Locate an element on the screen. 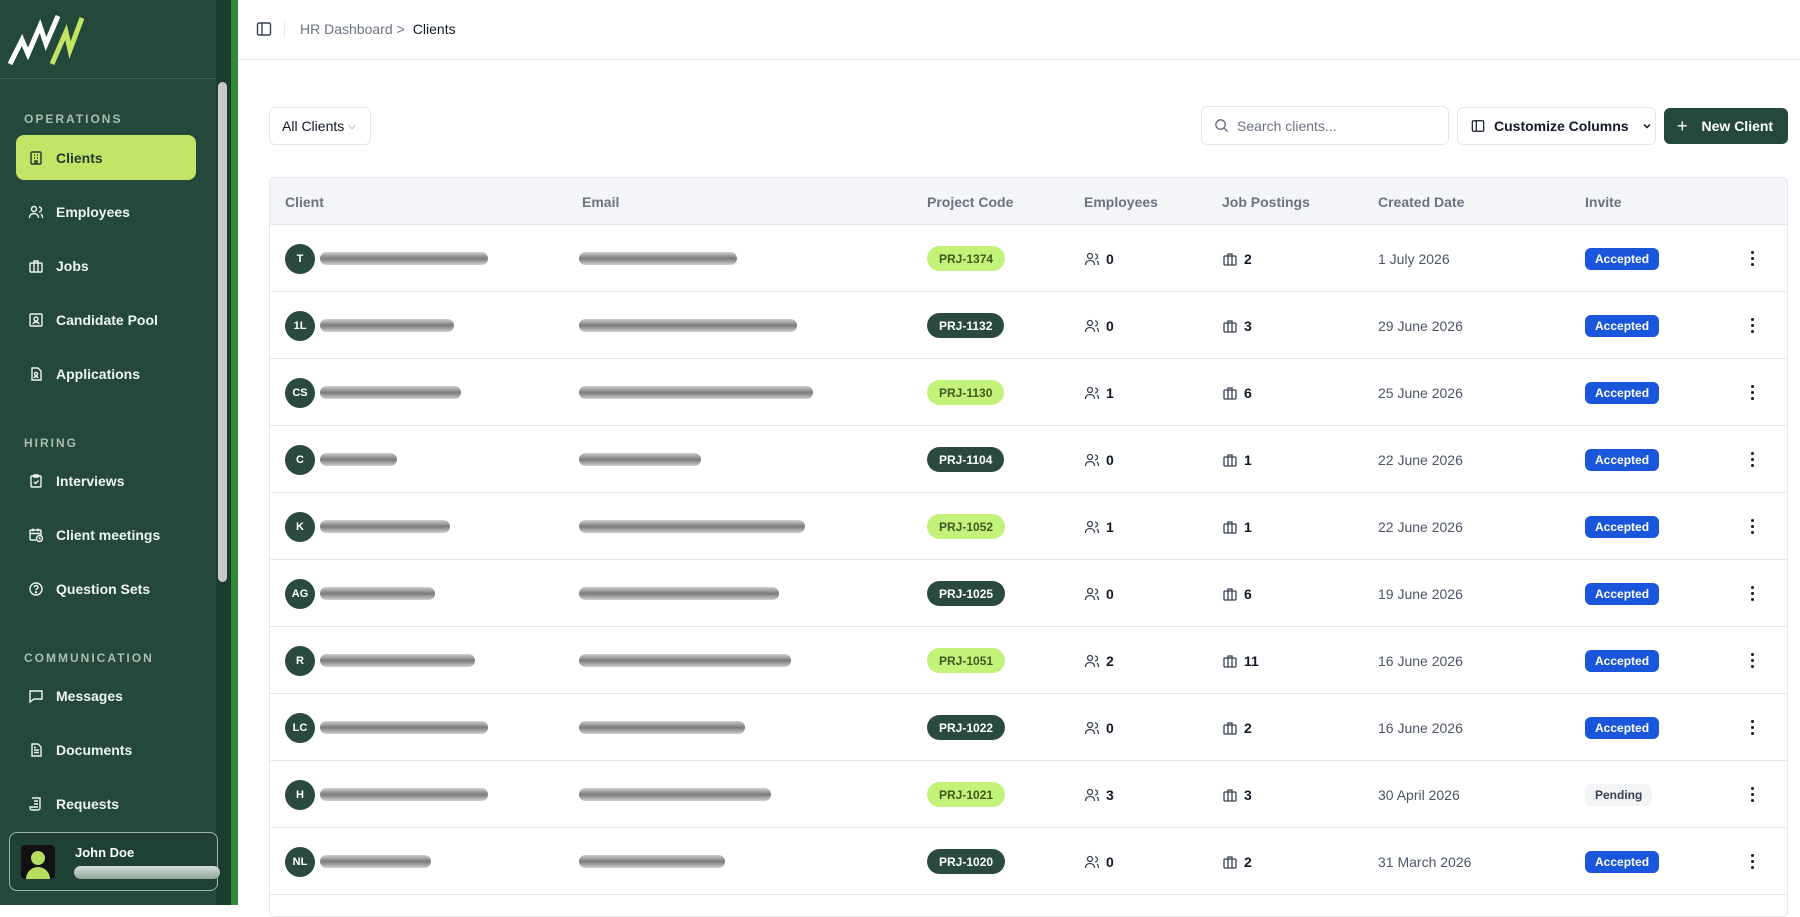  new-client-button: + New Client is located at coordinates (1726, 126).